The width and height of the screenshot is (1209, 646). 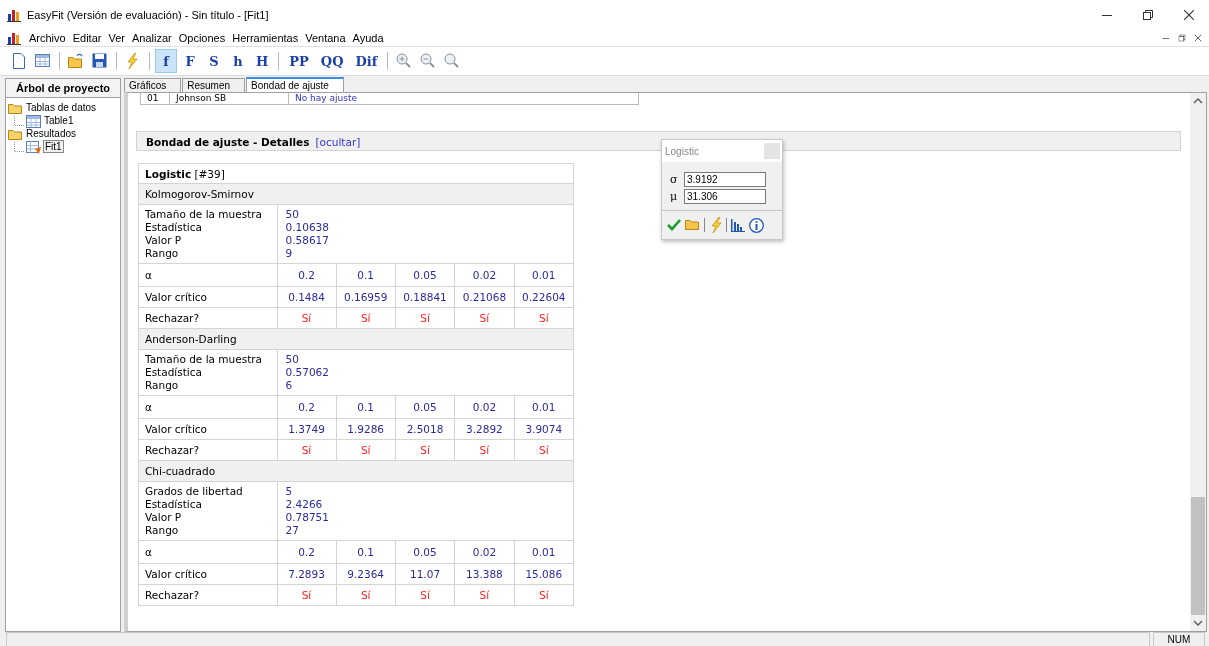 I want to click on info-icon, so click(x=756, y=225).